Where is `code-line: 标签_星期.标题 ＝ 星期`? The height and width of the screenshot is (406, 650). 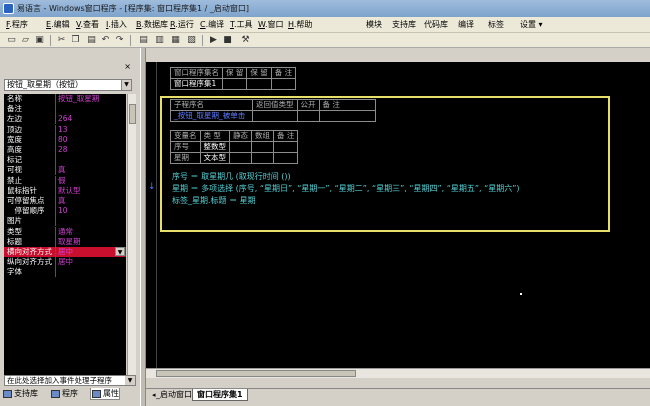 code-line: 标签_星期.标题 ＝ 星期 is located at coordinates (214, 200).